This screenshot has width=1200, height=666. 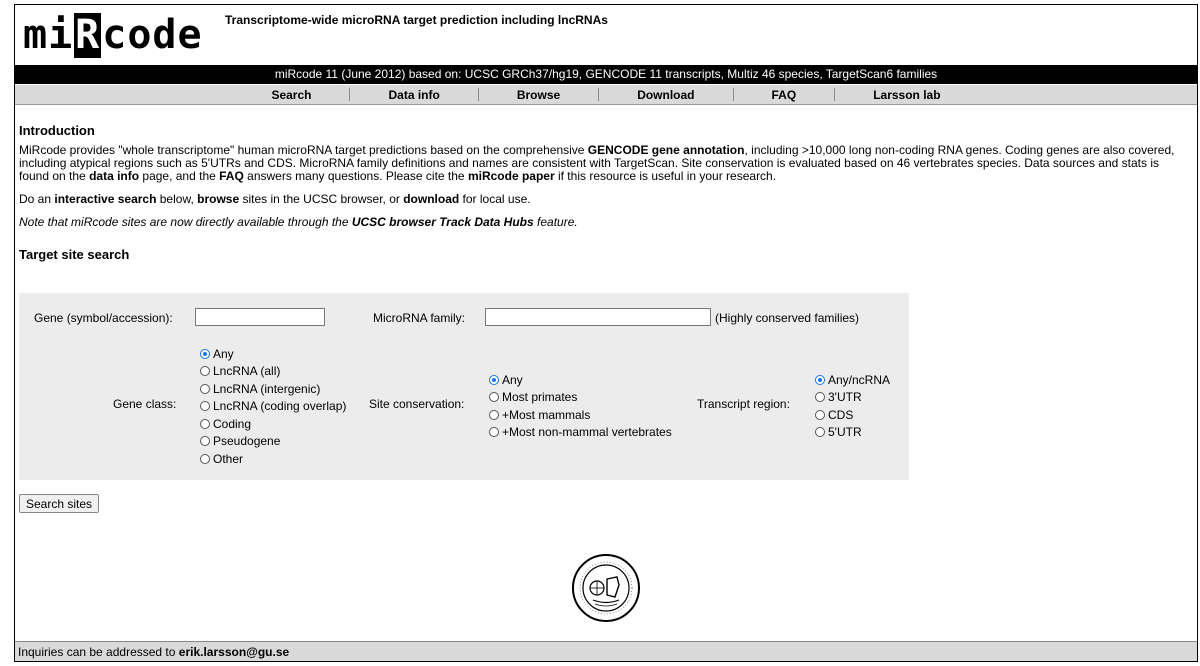 I want to click on interactive-search-link: interactive search, so click(x=105, y=199).